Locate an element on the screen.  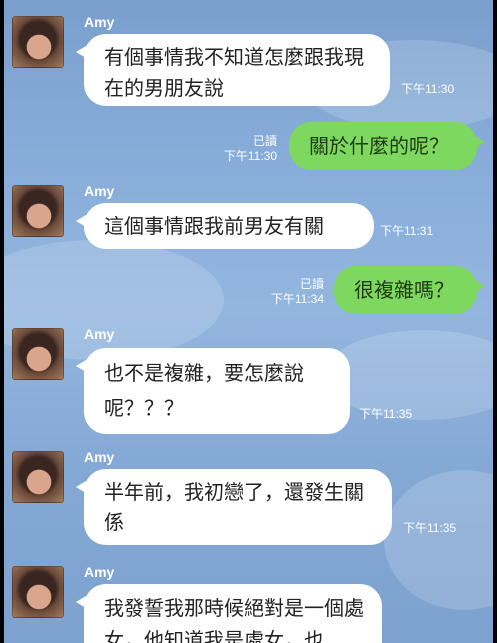
incoming-message: Amy 這個事情跟我前男友有關 下午11:31 is located at coordinates (248, 217).